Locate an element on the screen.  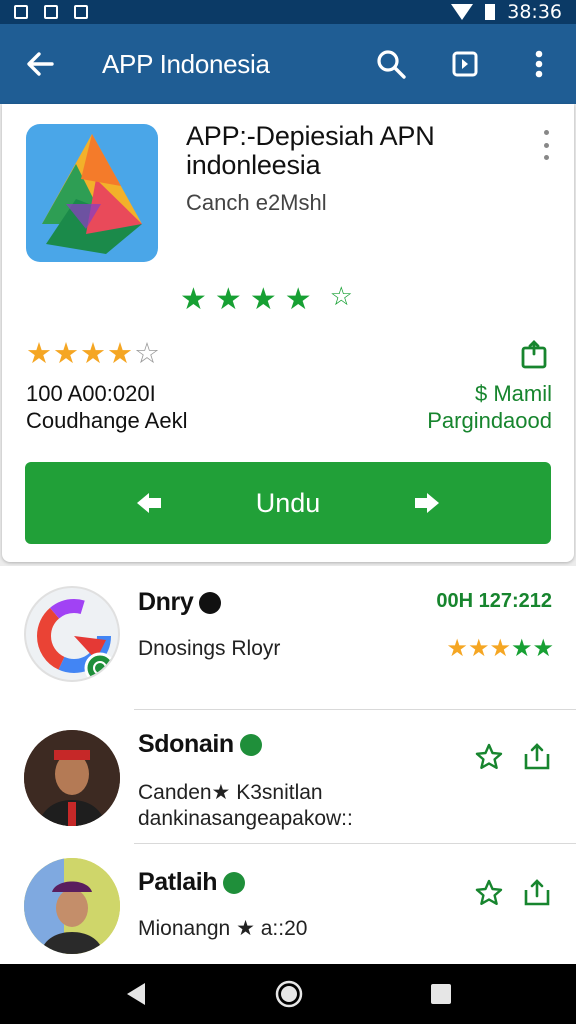
download-button is located at coordinates (465, 64).